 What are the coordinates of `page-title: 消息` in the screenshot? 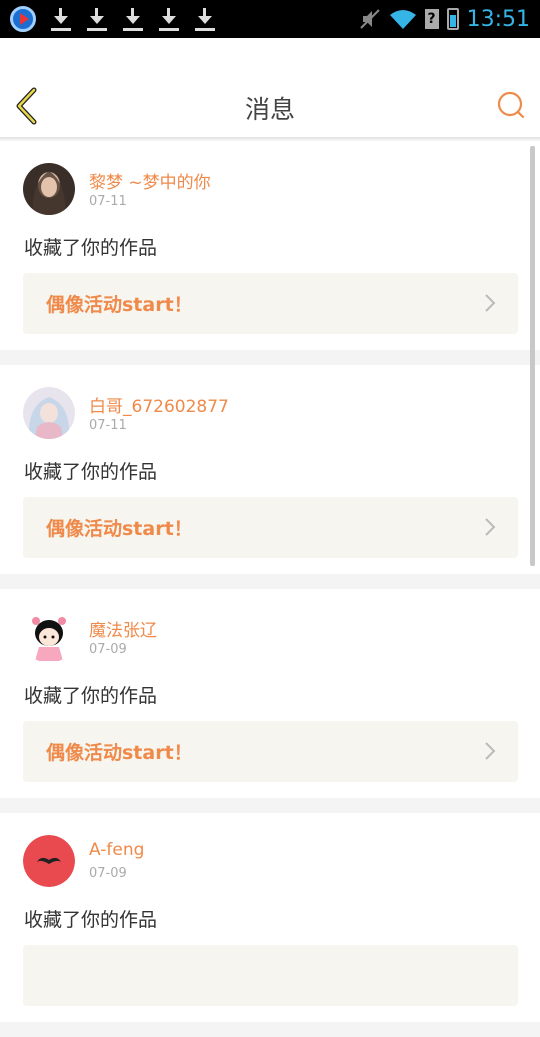 It's located at (269, 109).